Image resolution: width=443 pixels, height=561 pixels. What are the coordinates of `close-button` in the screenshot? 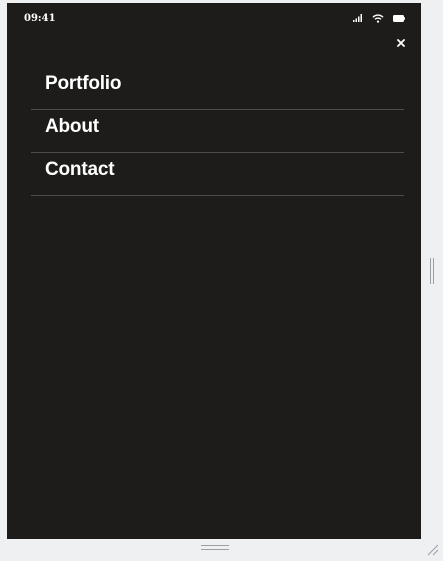 It's located at (401, 43).